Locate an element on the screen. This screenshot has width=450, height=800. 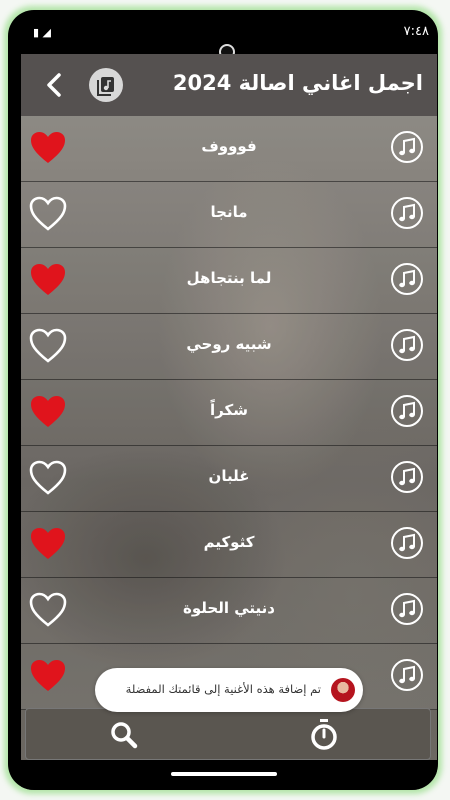
song-title: فوووف is located at coordinates (229, 146).